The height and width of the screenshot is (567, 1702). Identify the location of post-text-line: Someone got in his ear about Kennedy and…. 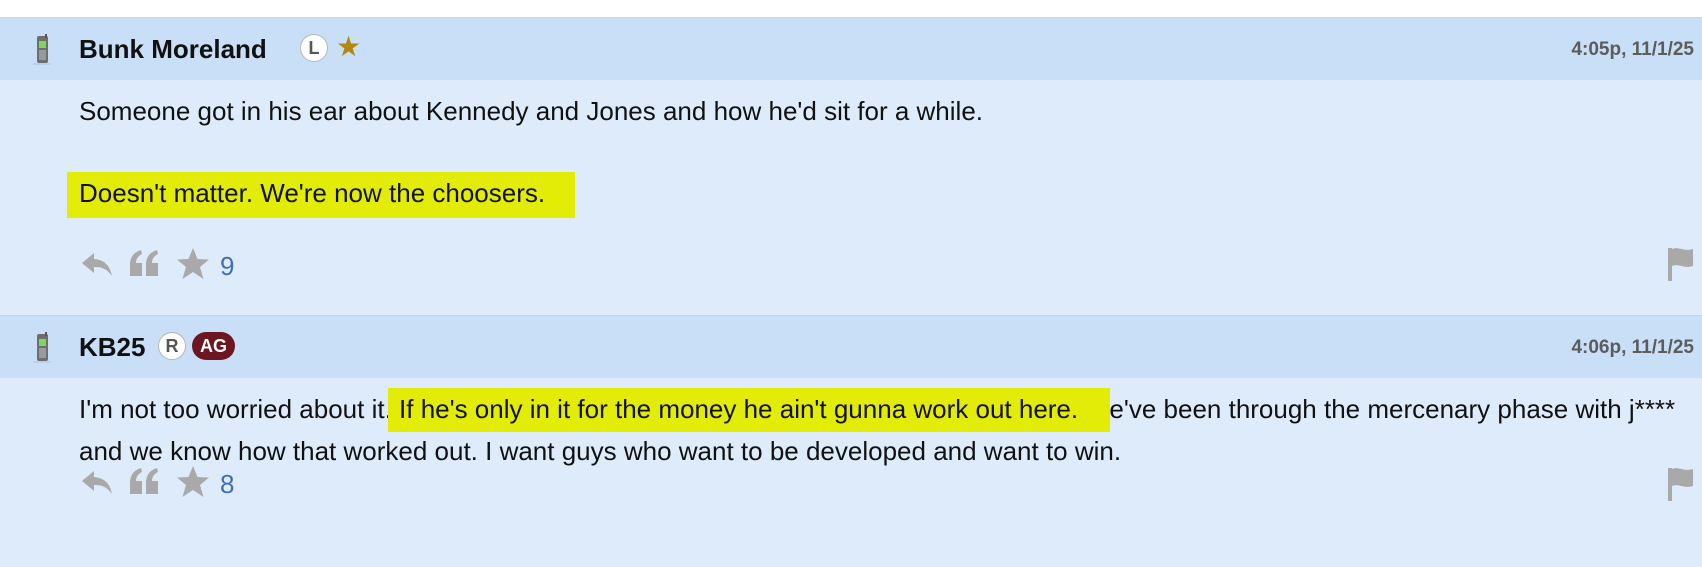
(531, 111).